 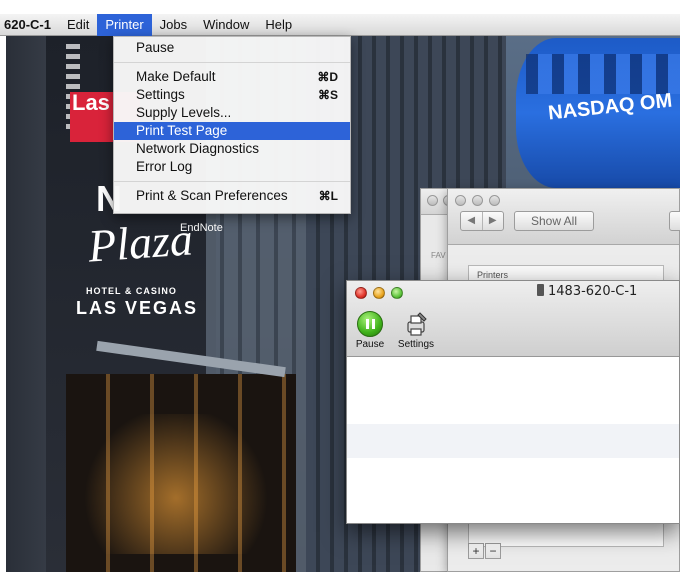 What do you see at coordinates (176, 484) in the screenshot?
I see `storefront-glow` at bounding box center [176, 484].